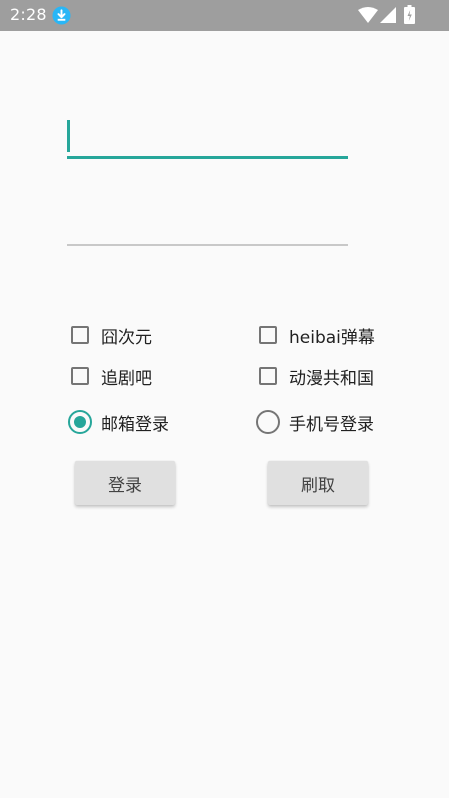  What do you see at coordinates (318, 483) in the screenshot?
I see `fetch-button: 刷取` at bounding box center [318, 483].